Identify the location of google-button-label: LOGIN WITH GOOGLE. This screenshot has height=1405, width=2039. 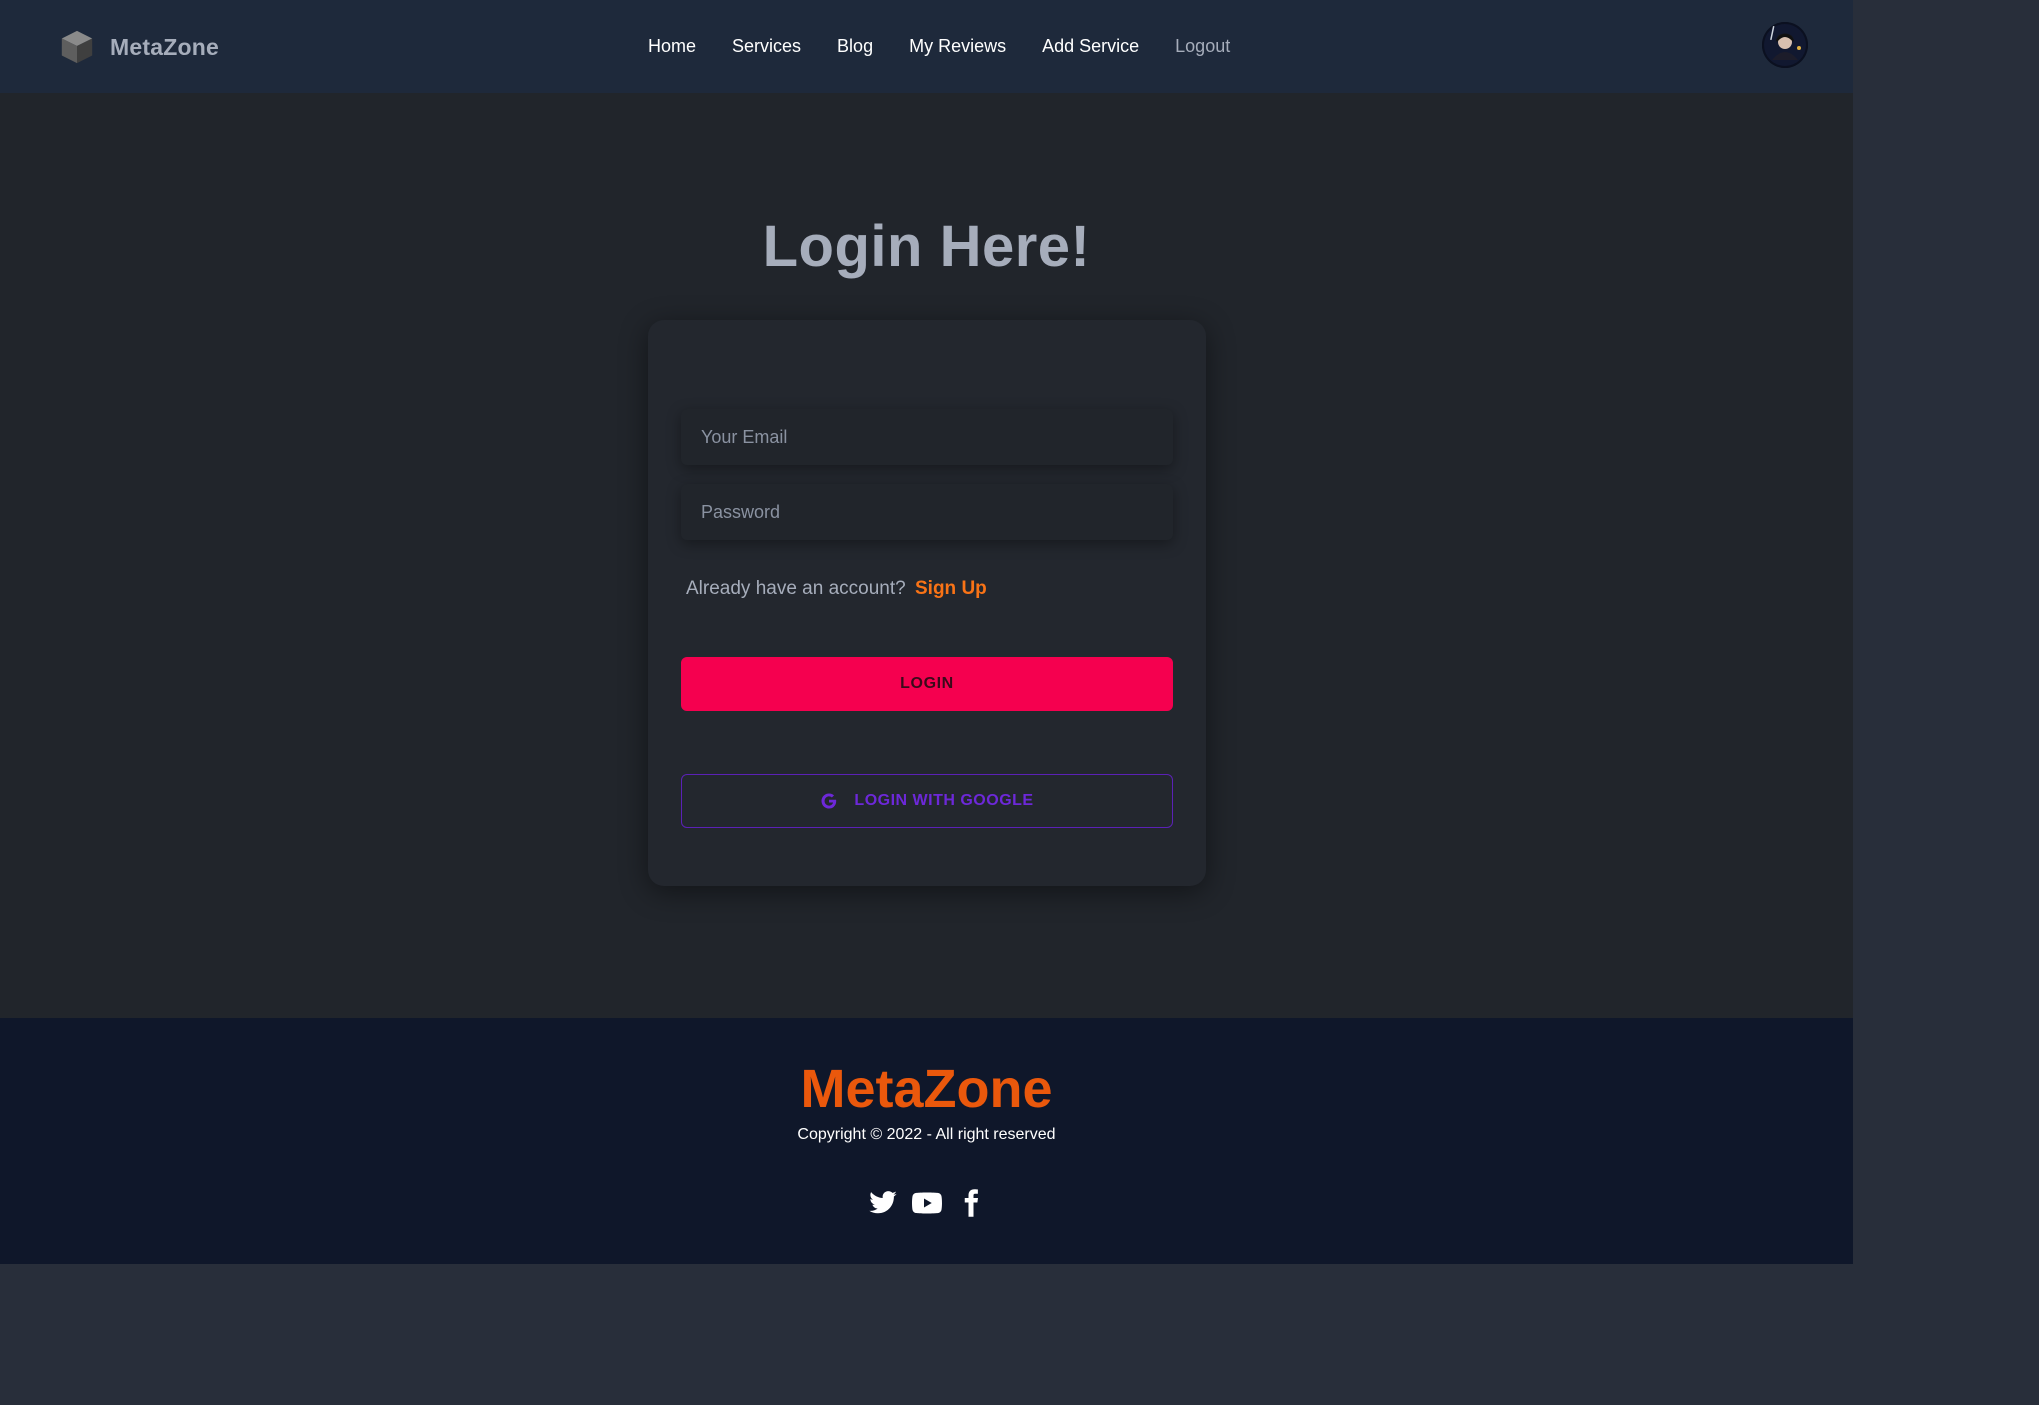
(944, 800).